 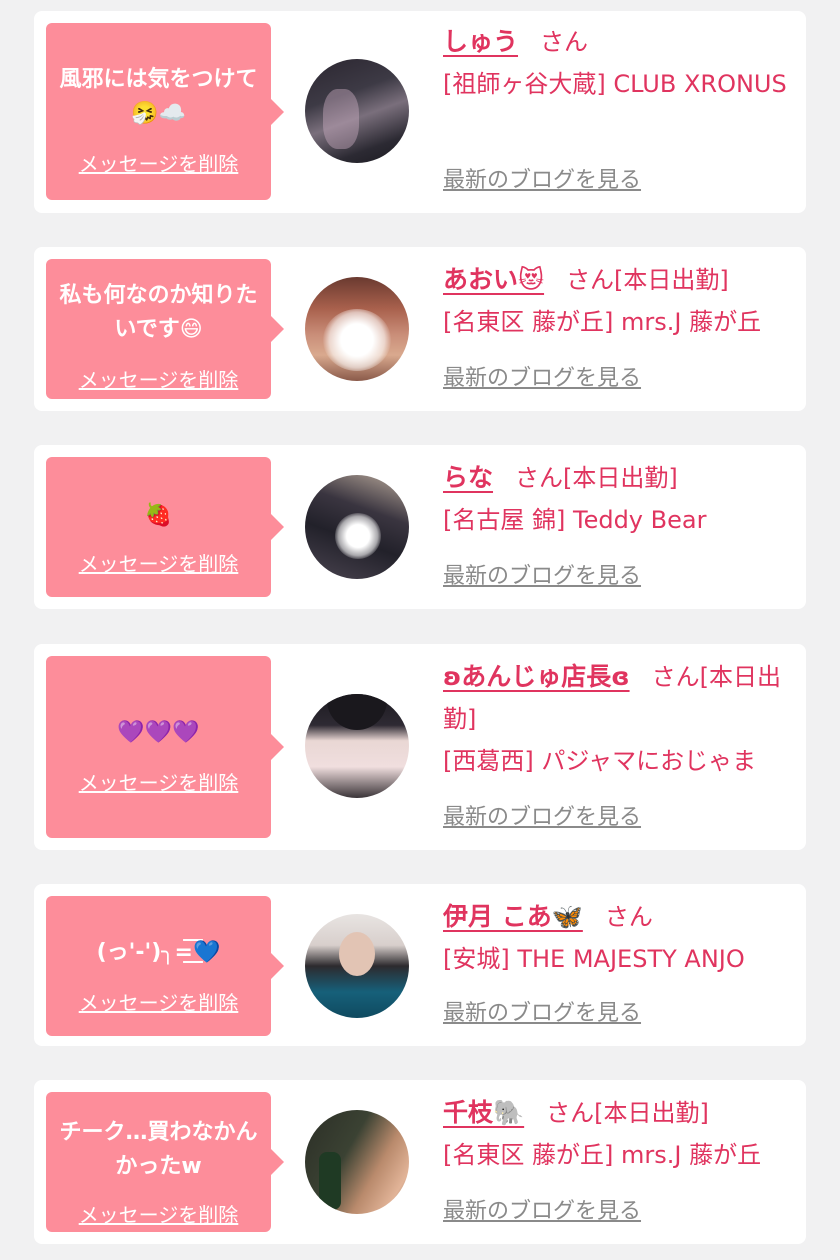 What do you see at coordinates (165, 966) in the screenshot?
I see `message-bubble: (っ'-')╮=͟͟͞͞💙 メッセージを削除` at bounding box center [165, 966].